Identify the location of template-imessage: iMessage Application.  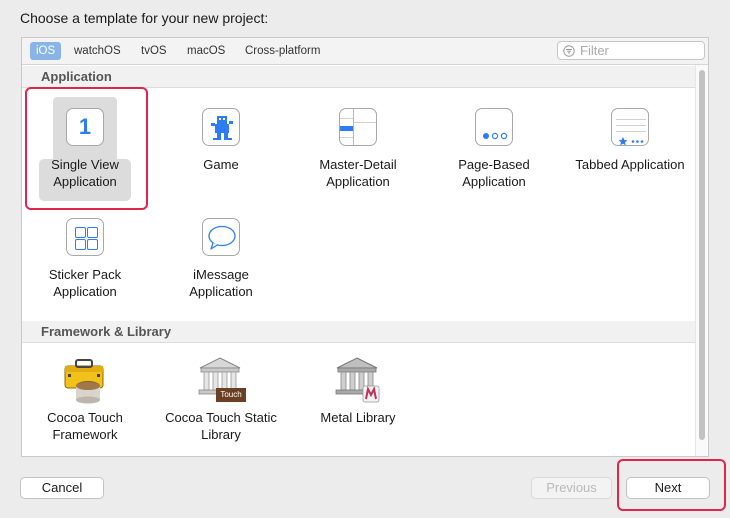
(221, 267).